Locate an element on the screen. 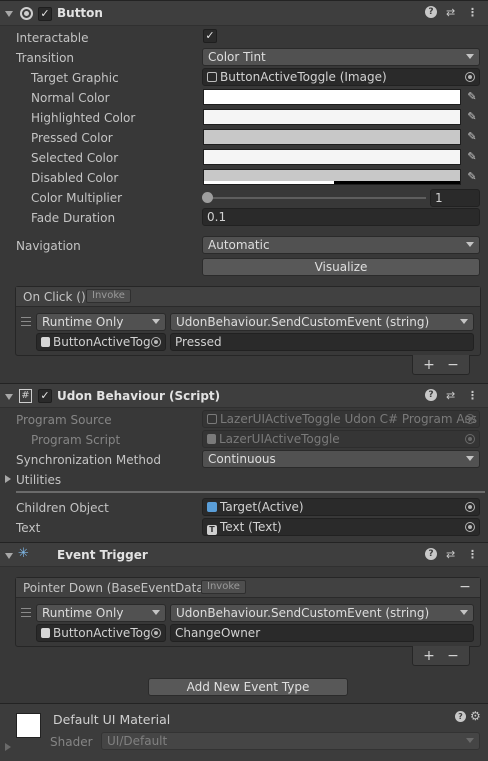 The width and height of the screenshot is (488, 761). program-source-label: Program Source is located at coordinates (64, 420).